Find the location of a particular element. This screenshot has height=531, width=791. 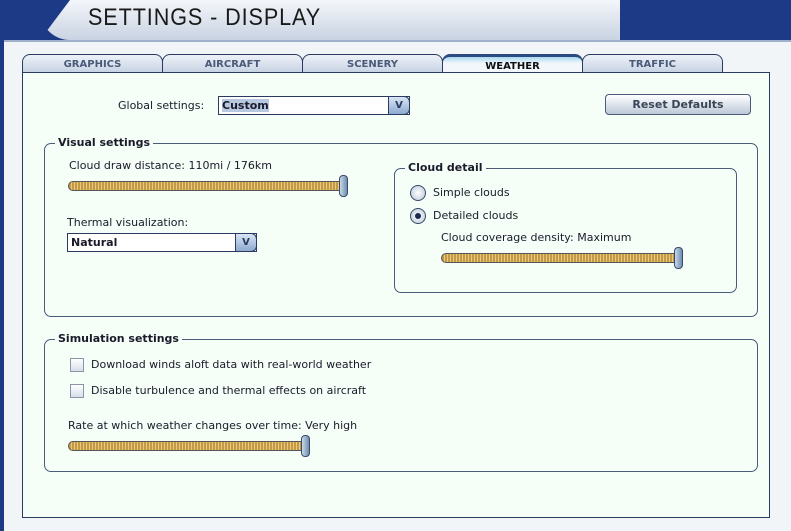

global-settings-dropdown: Custom V is located at coordinates (314, 105).